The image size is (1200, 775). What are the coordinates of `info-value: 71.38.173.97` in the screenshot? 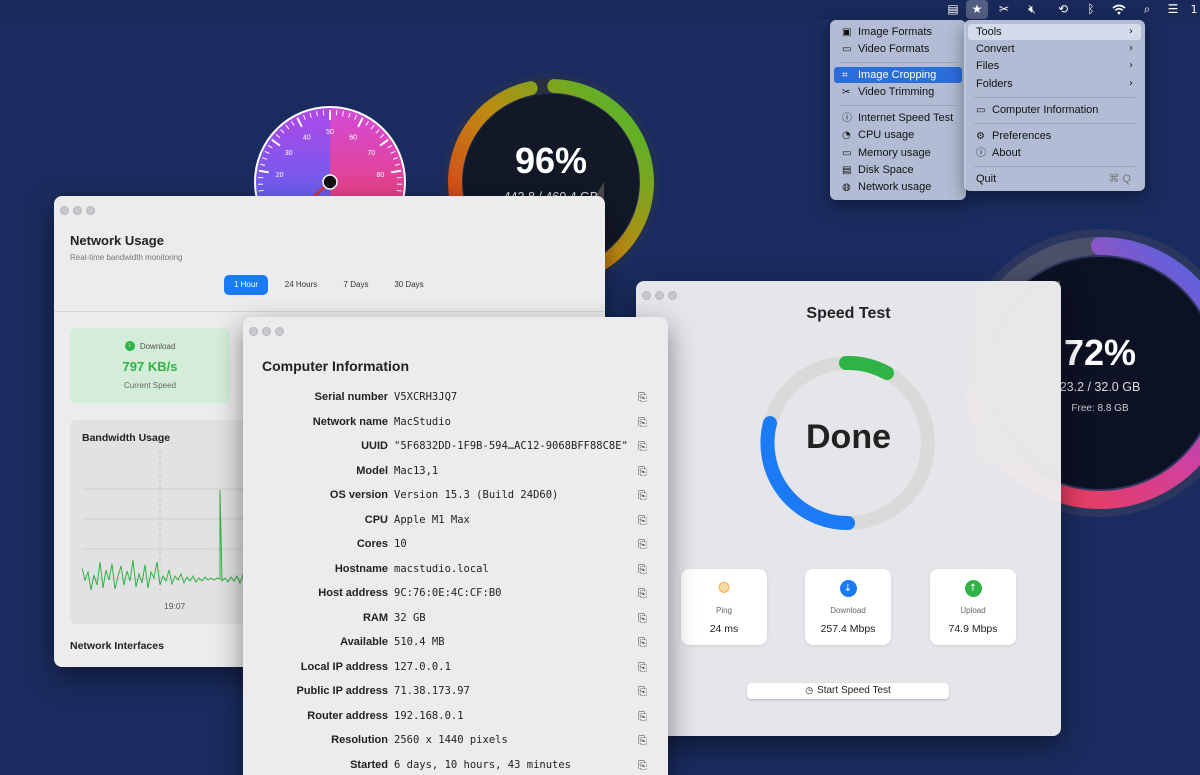 It's located at (432, 691).